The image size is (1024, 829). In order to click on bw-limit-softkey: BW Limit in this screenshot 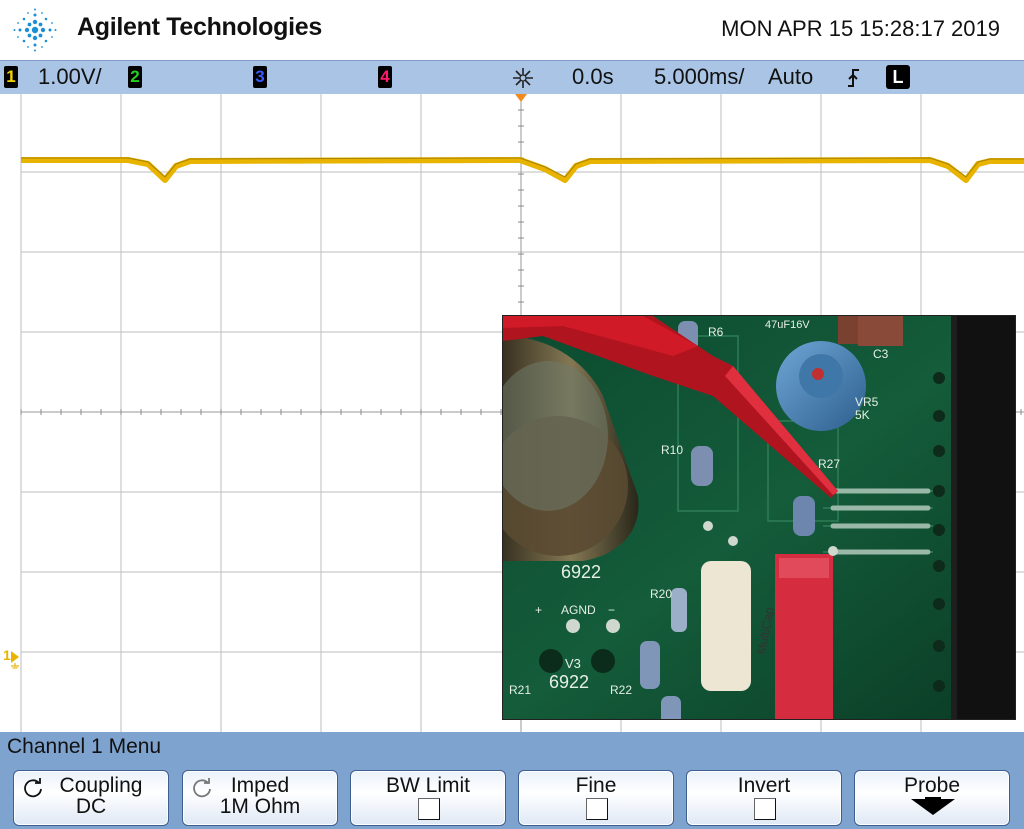, I will do `click(428, 798)`.